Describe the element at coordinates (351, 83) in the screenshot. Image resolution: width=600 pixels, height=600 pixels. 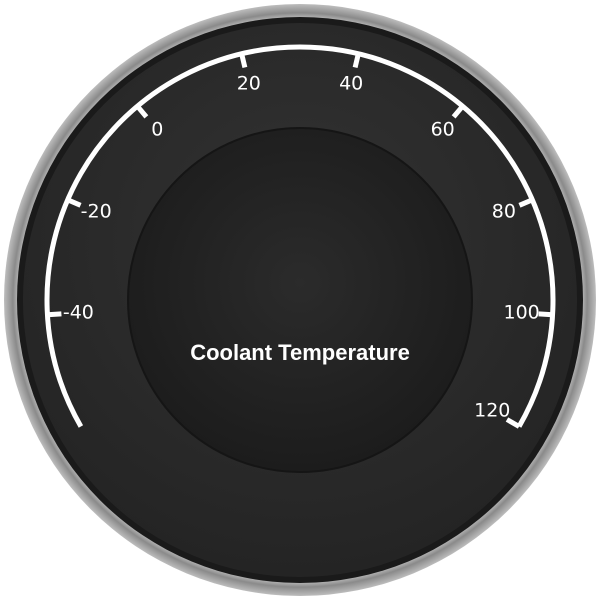
I see `scale-label: 40` at that location.